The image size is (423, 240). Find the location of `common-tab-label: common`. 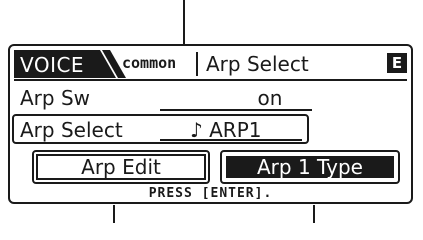

common-tab-label: common is located at coordinates (149, 63).